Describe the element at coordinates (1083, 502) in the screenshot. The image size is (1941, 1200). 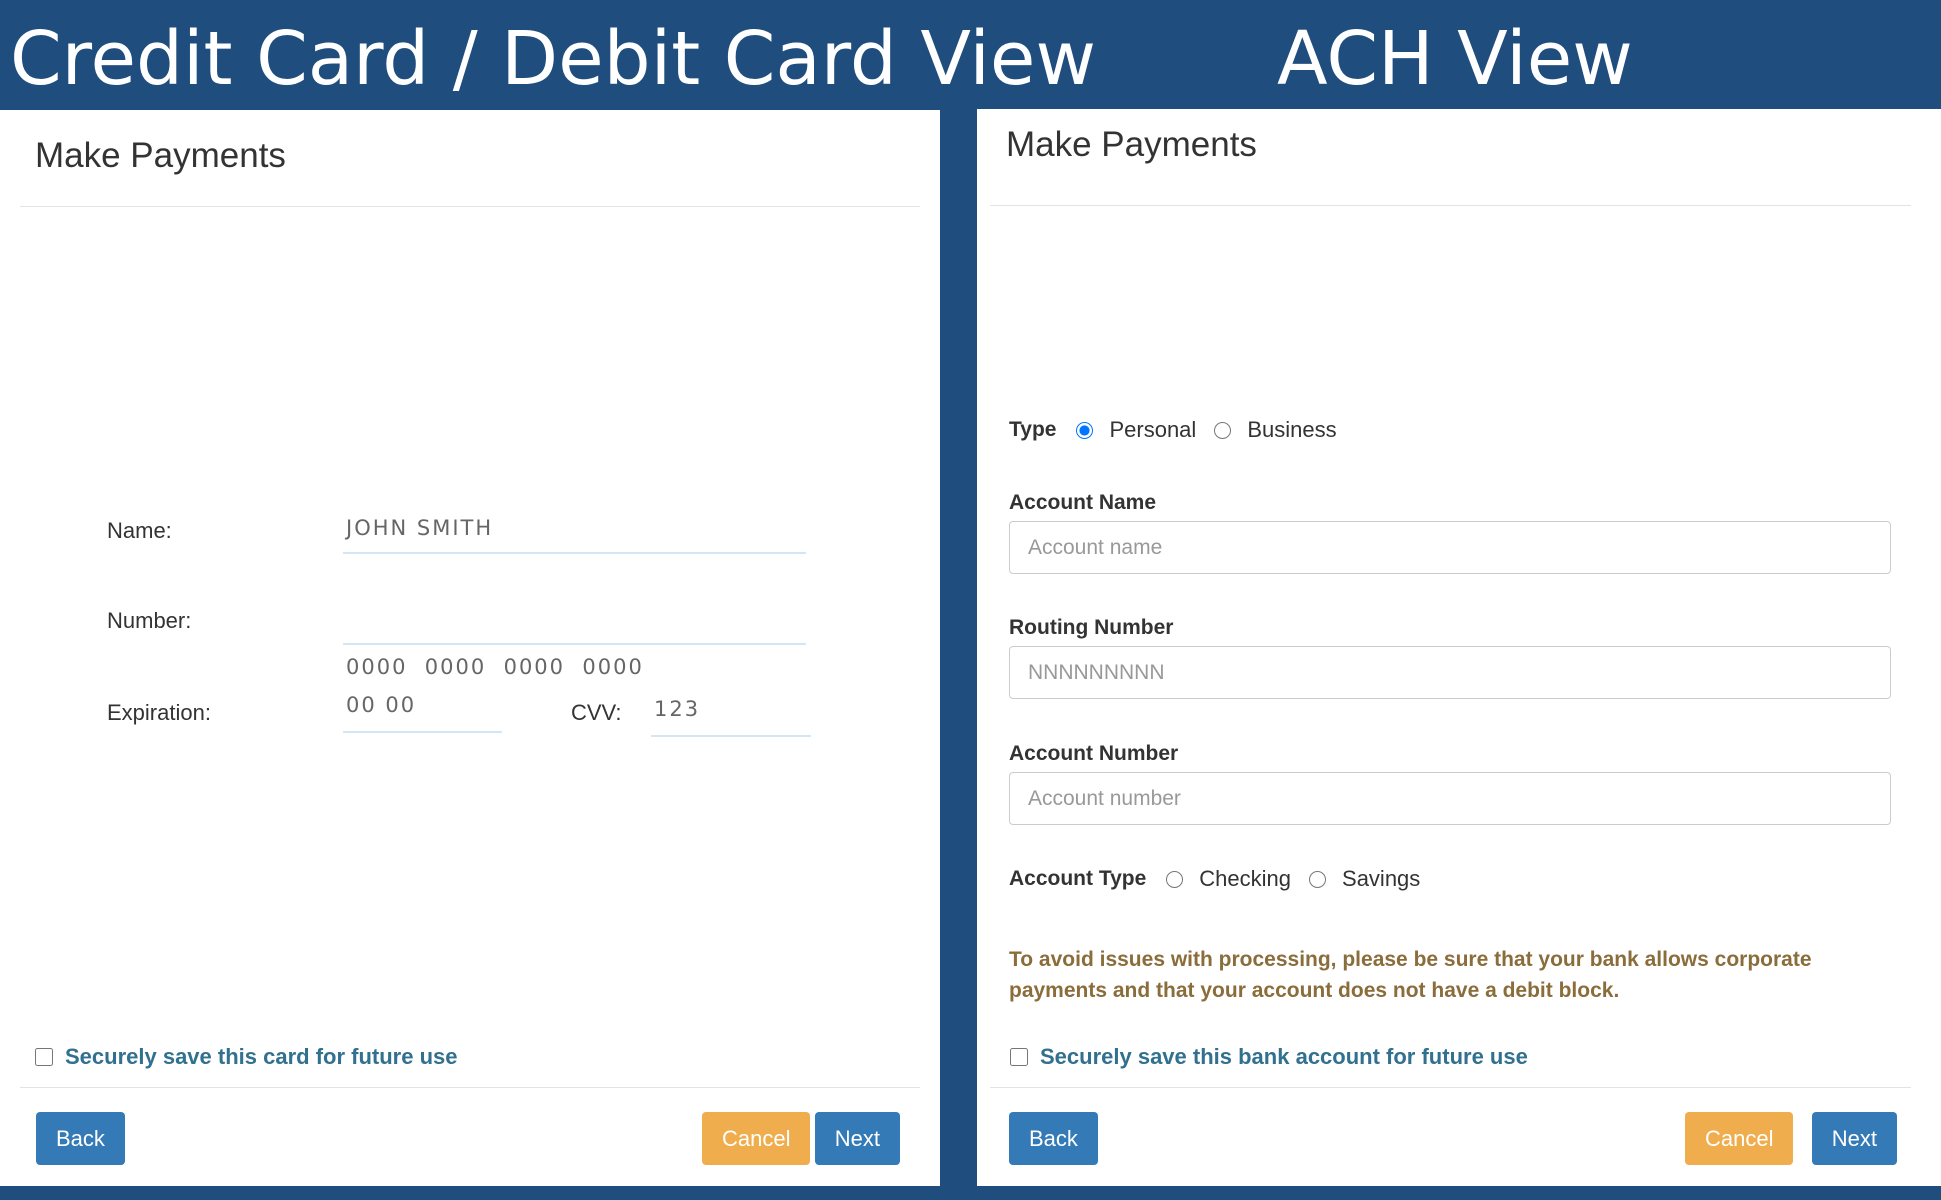
I see `ach-account-name-label: Account Name` at that location.